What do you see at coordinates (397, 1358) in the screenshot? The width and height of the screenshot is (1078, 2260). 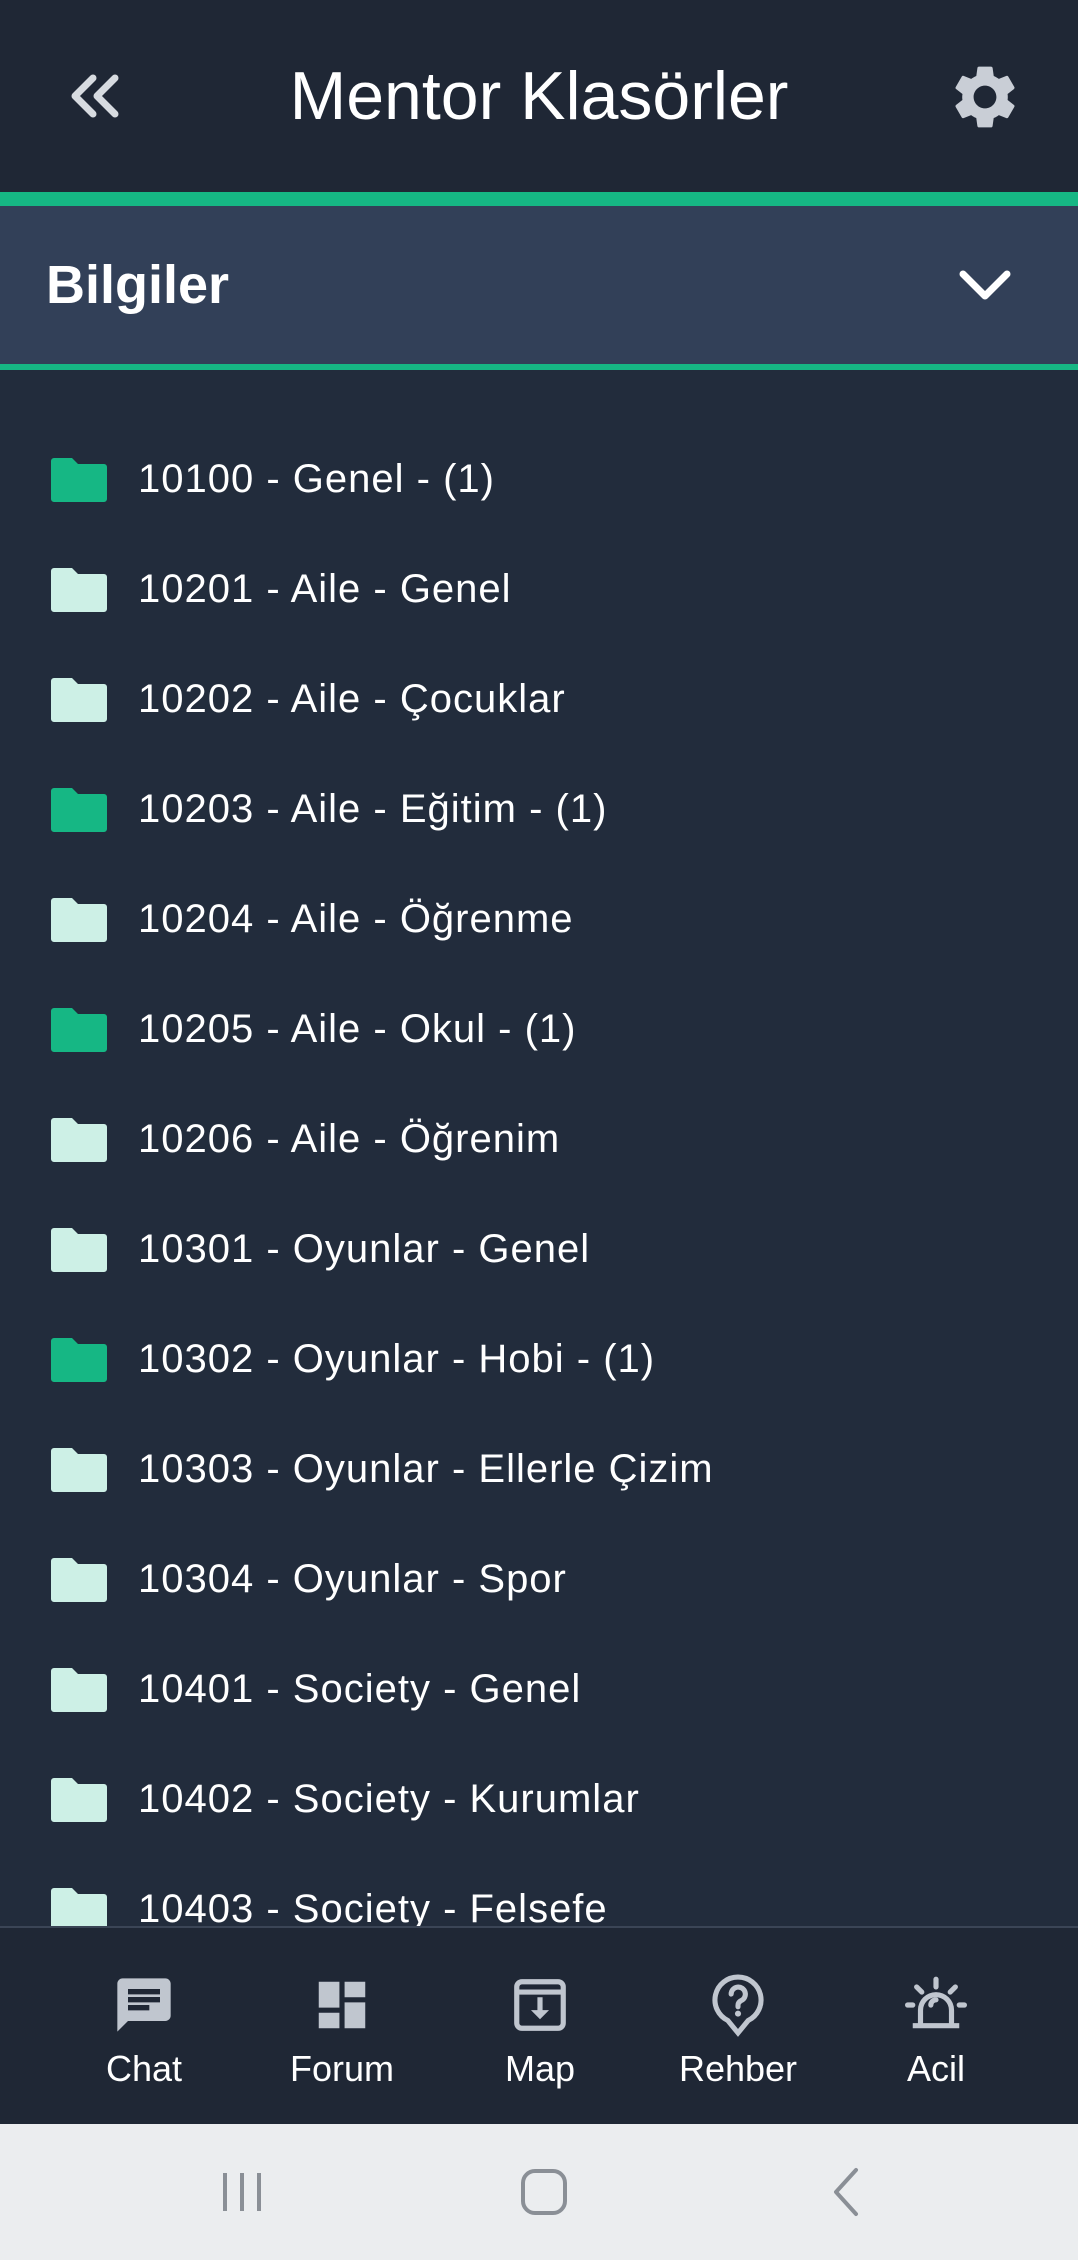 I see `folder-label: 10302 - Oyunlar - Hobi - (1)` at bounding box center [397, 1358].